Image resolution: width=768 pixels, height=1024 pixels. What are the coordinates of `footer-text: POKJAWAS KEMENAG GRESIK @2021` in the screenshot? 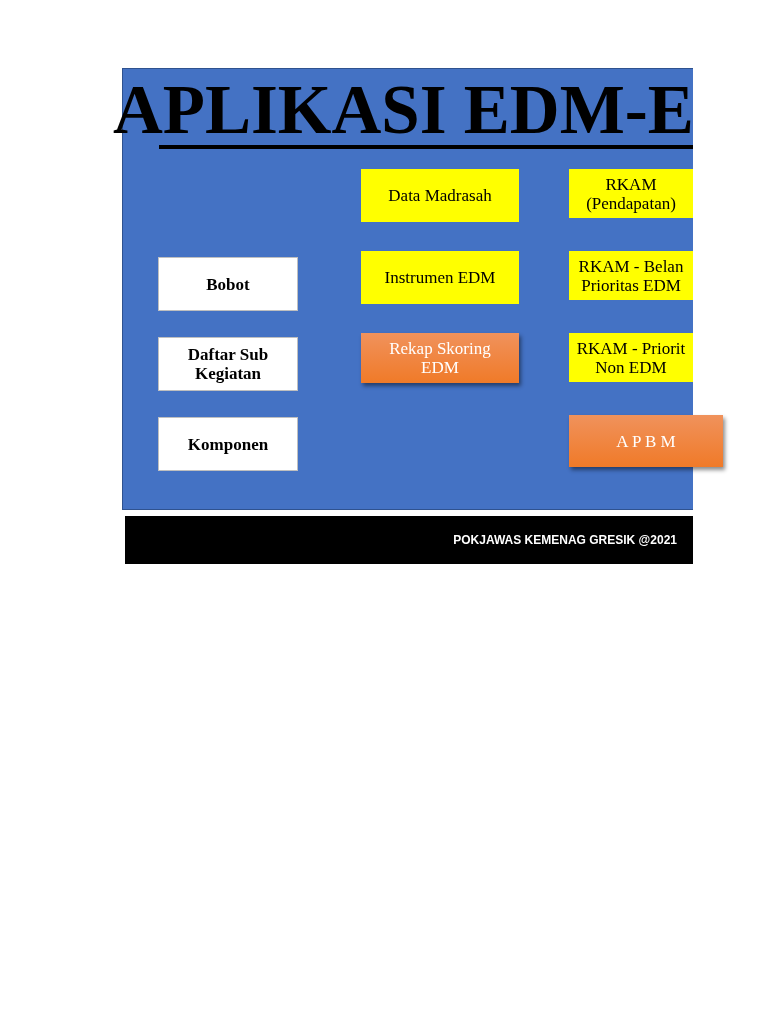 It's located at (565, 540).